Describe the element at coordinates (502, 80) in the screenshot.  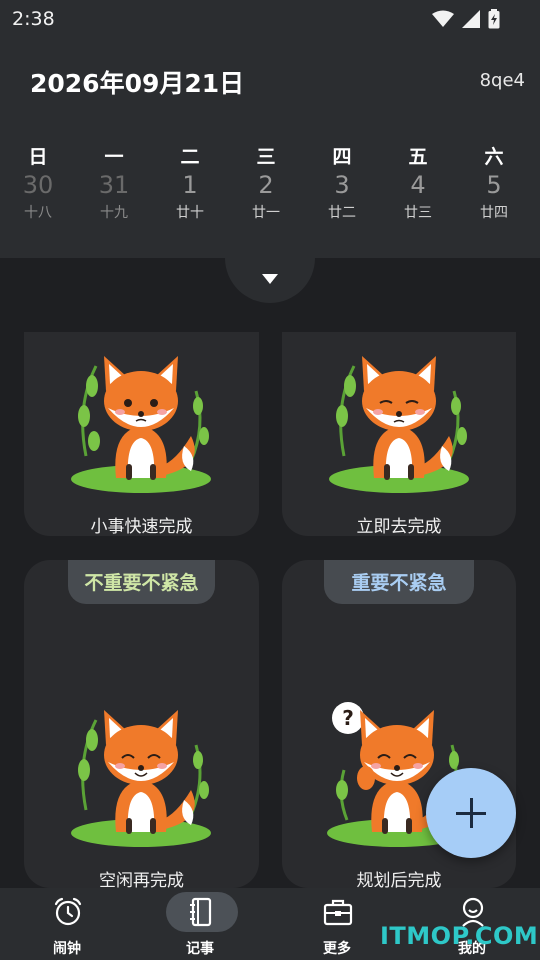
I see `date-code: 8qe4` at that location.